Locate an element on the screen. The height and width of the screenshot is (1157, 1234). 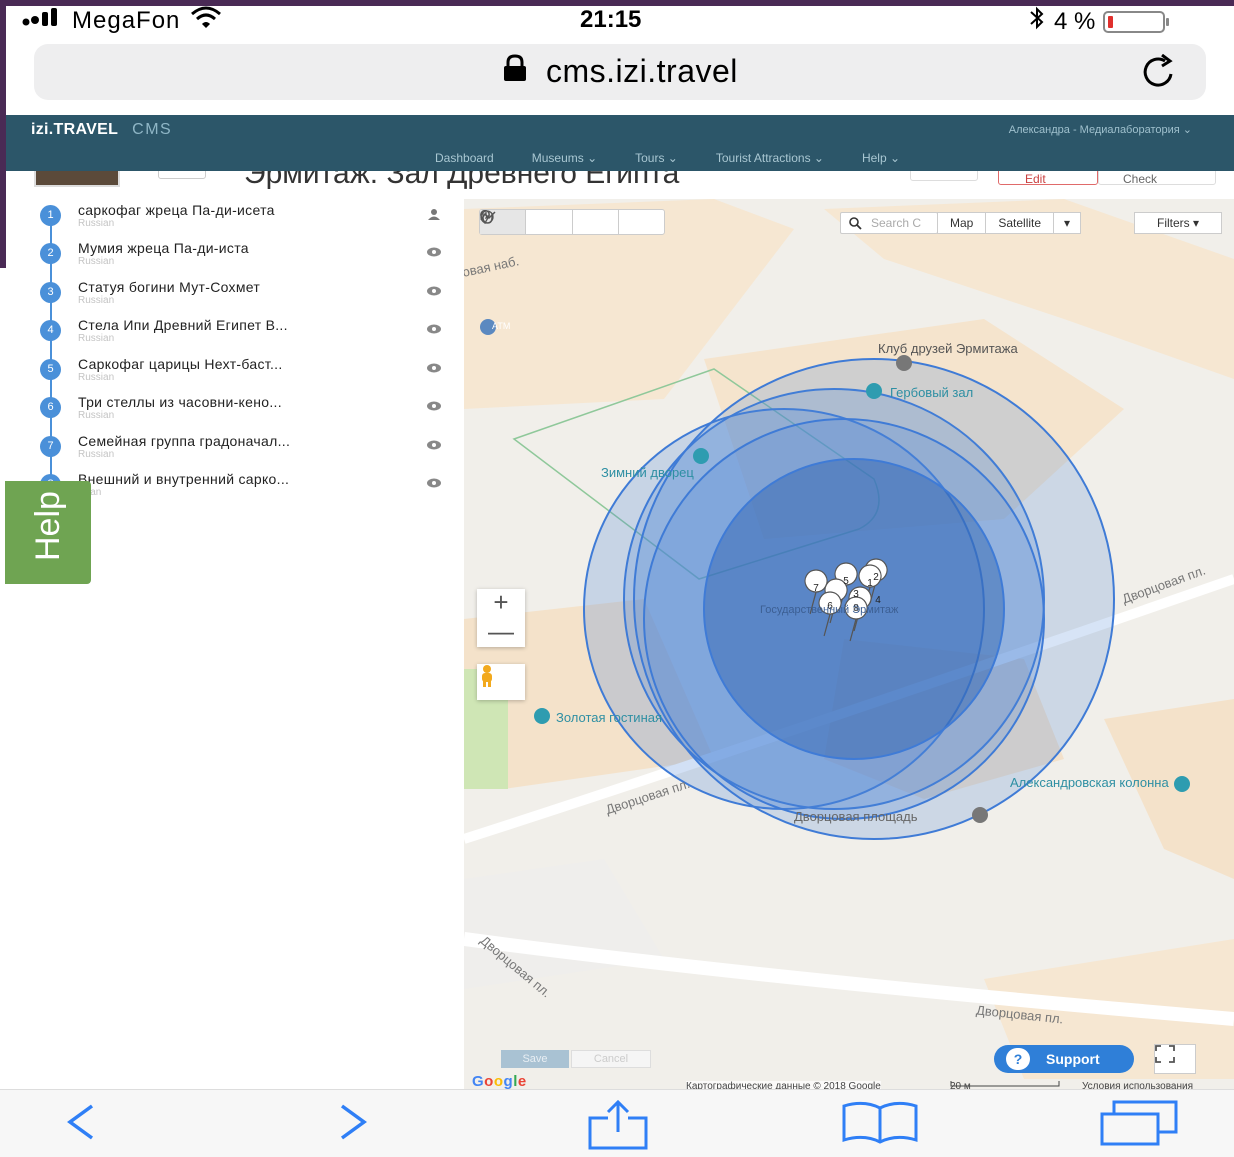
user-icon is located at coordinates (434, 216).